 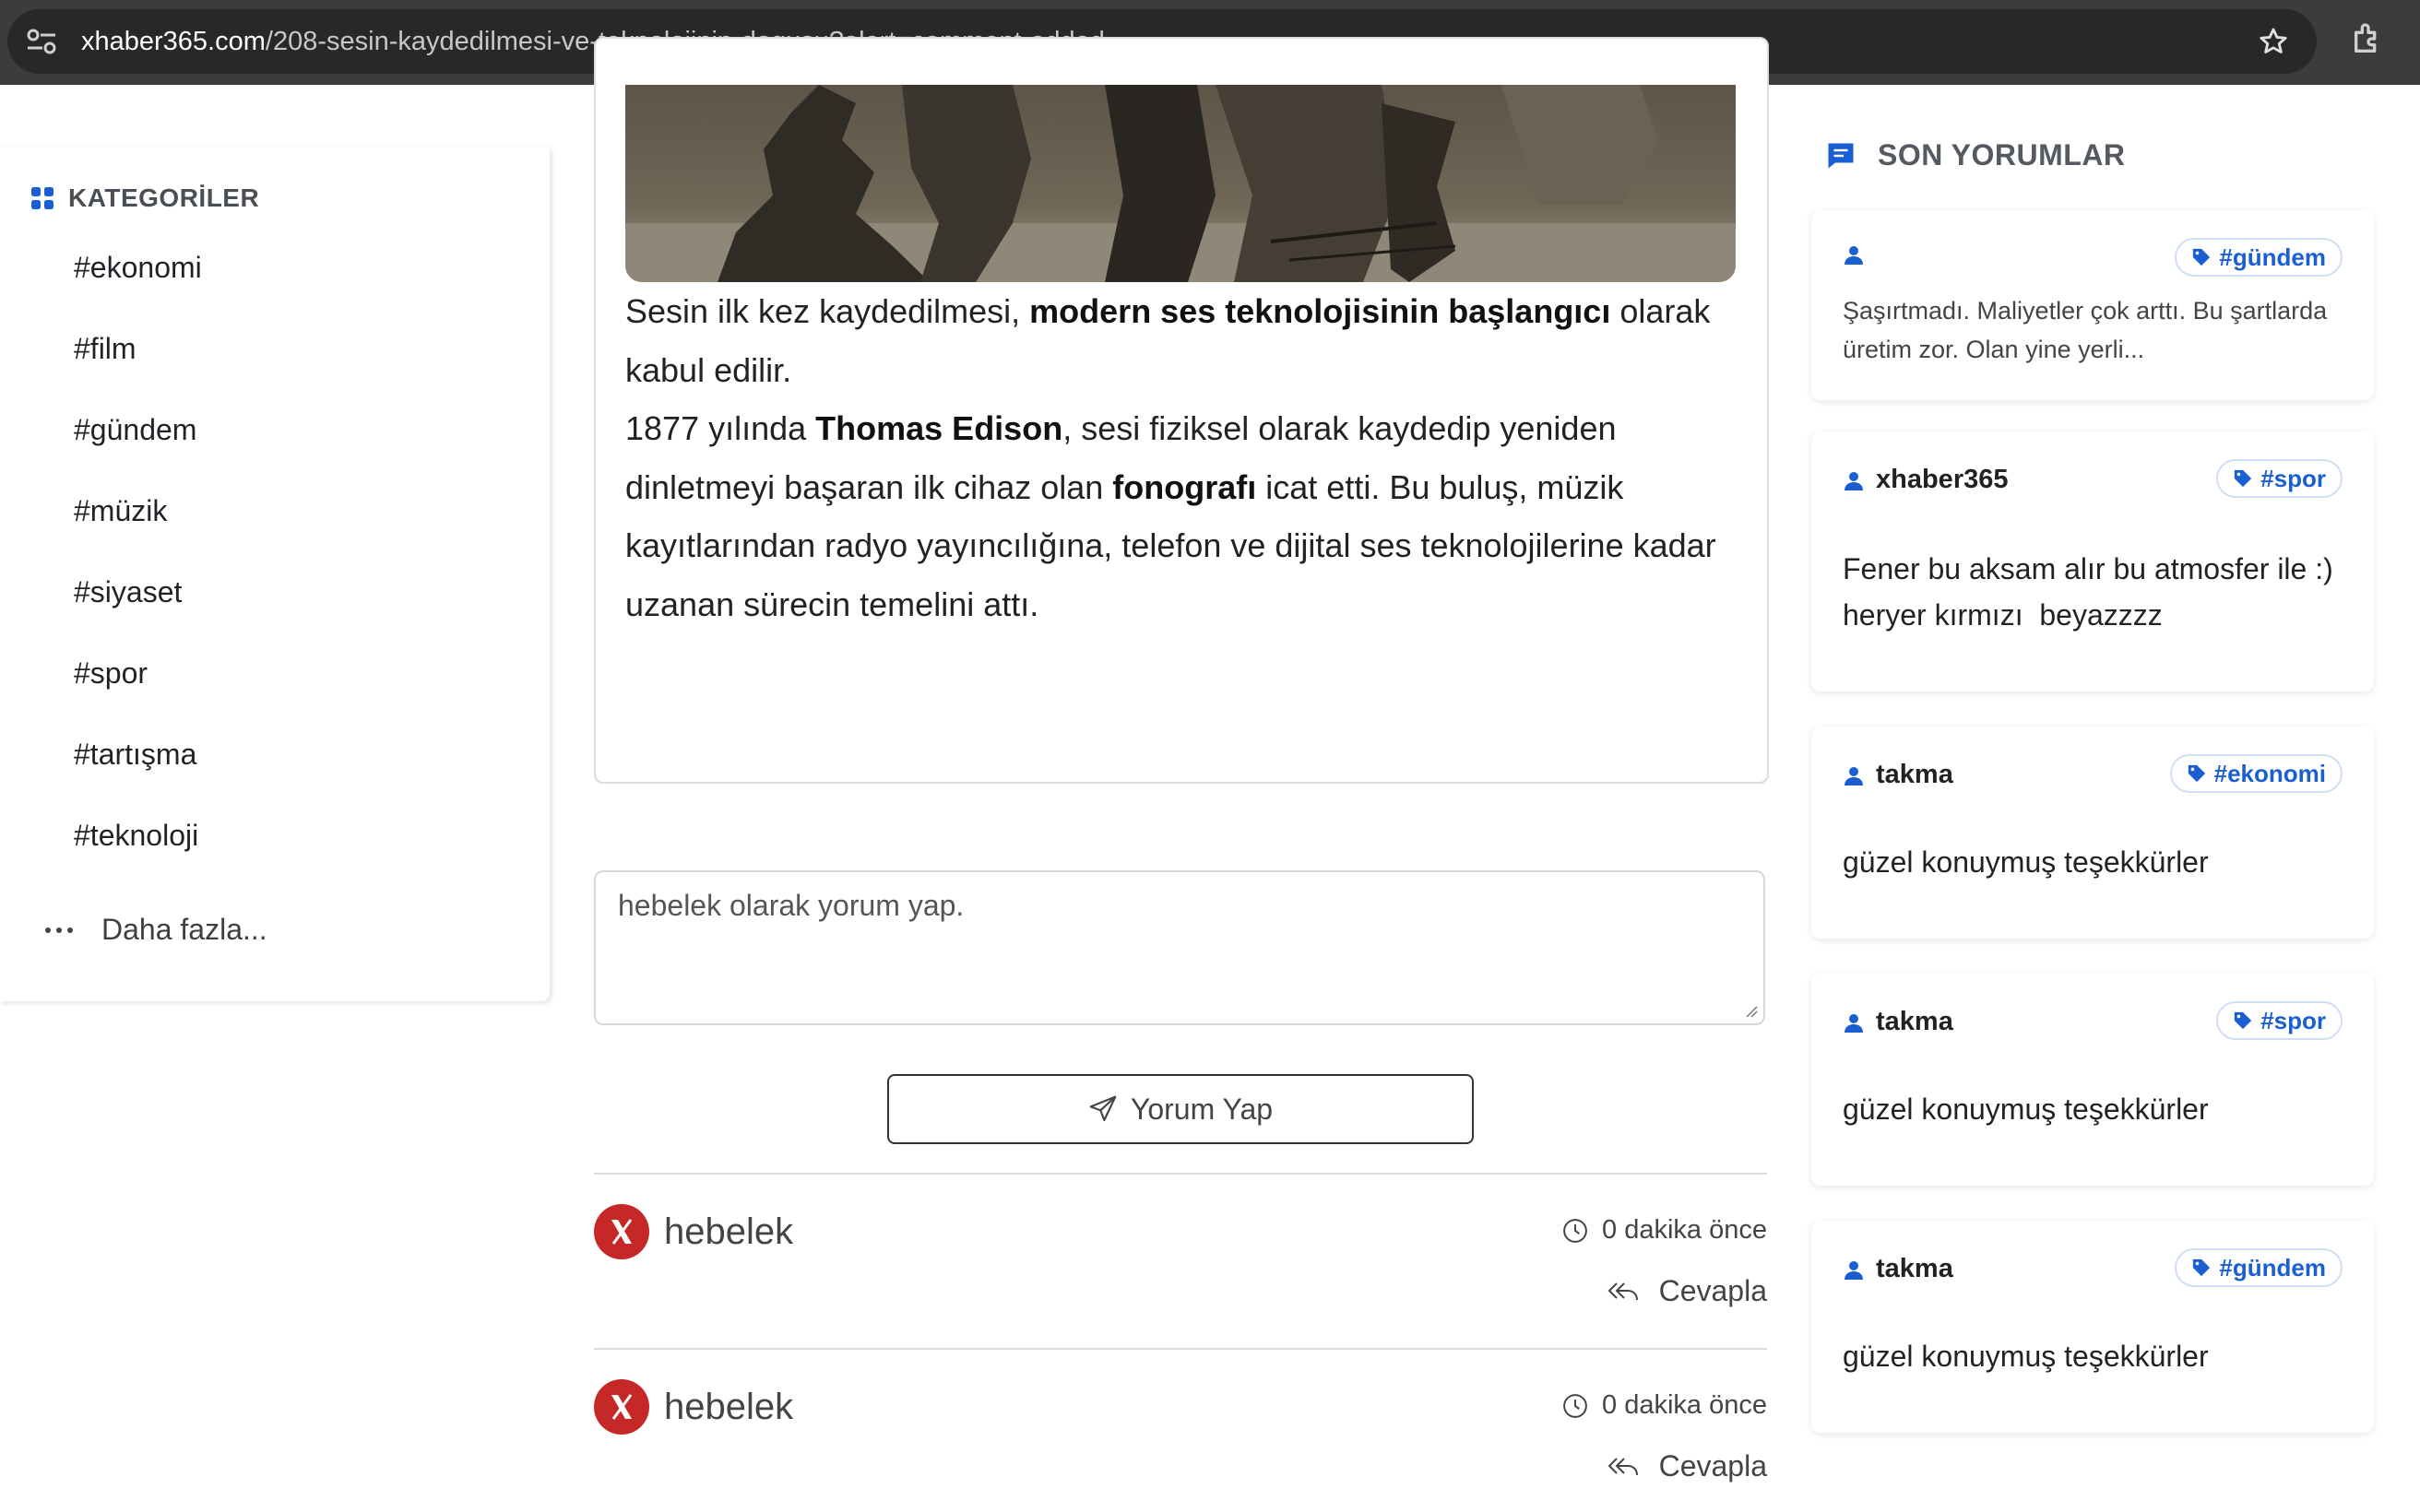 I want to click on bookmark-star-icon, so click(x=2273, y=41).